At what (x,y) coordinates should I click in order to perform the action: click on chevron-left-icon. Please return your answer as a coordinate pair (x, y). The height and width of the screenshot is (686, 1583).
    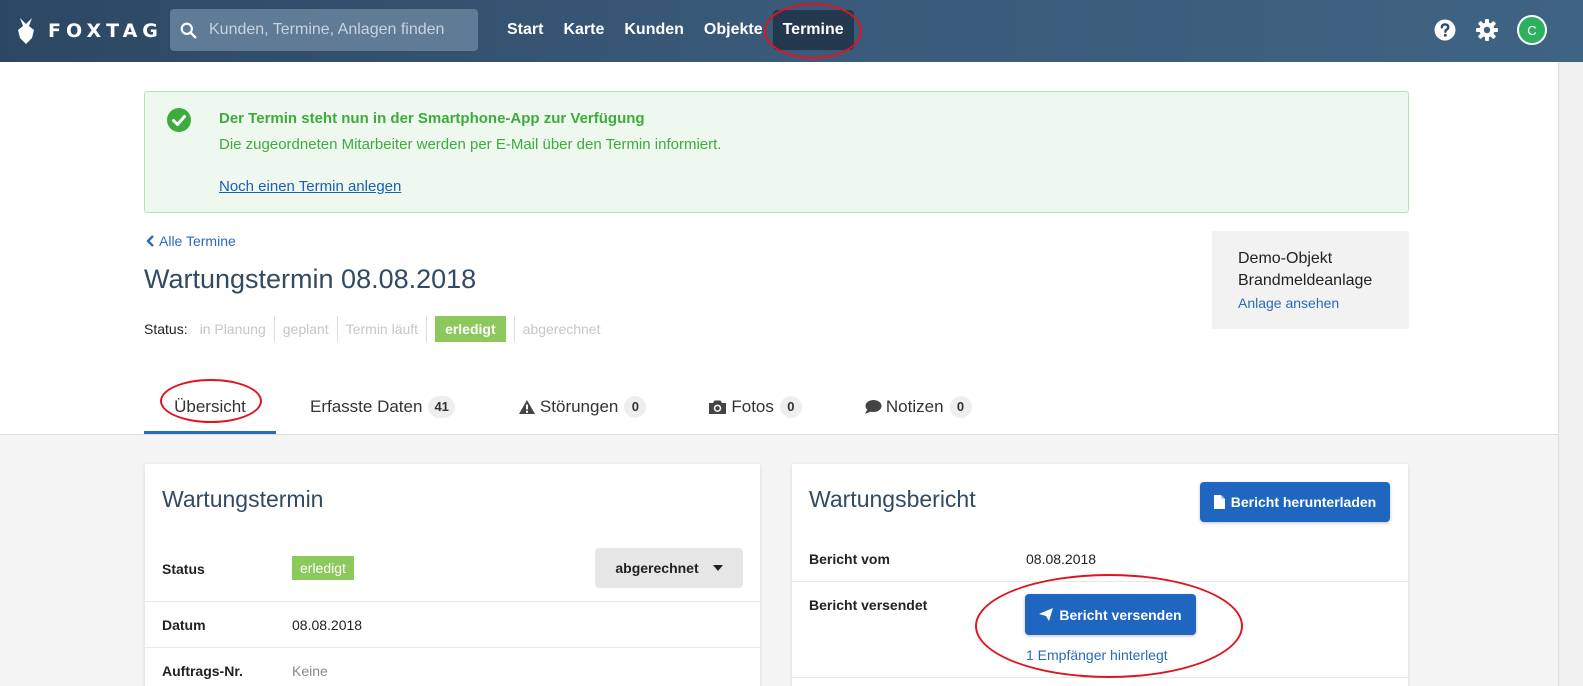
    Looking at the image, I should click on (150, 241).